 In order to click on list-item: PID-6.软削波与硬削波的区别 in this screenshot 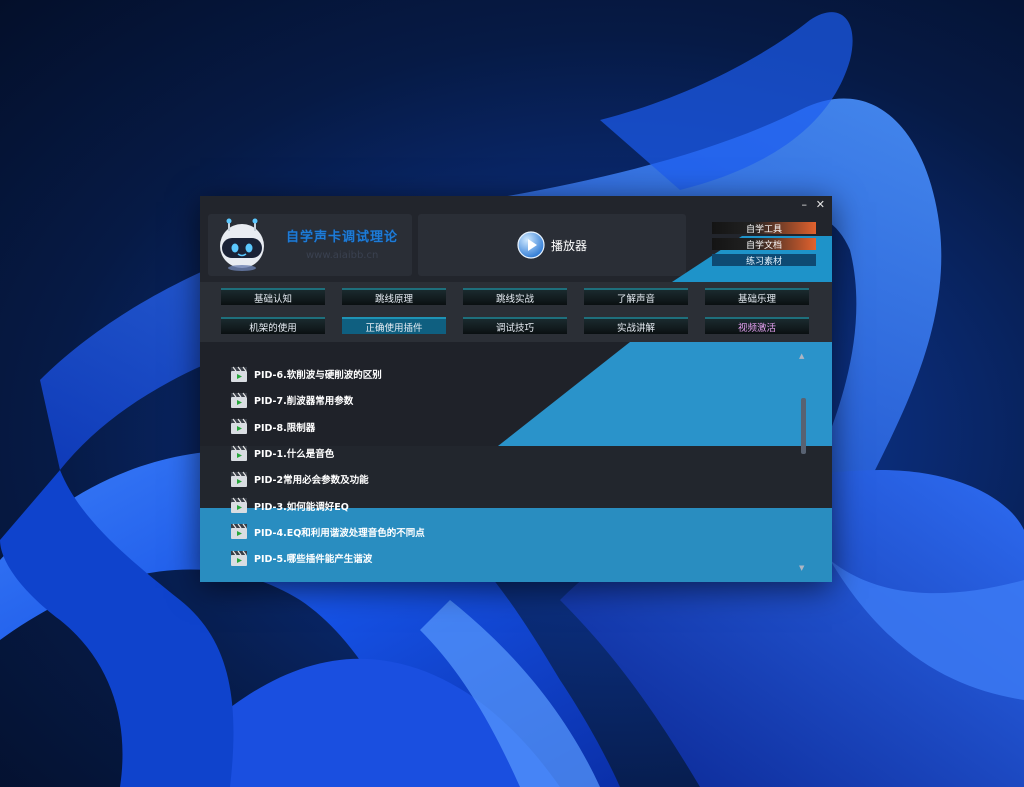, I will do `click(510, 374)`.